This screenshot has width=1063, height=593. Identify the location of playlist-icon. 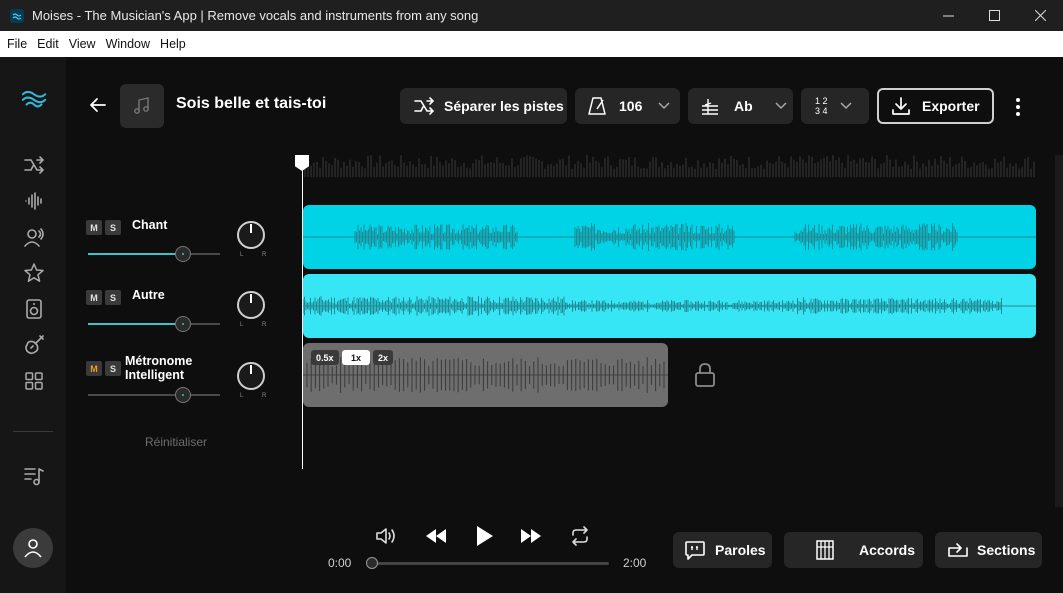
(34, 476).